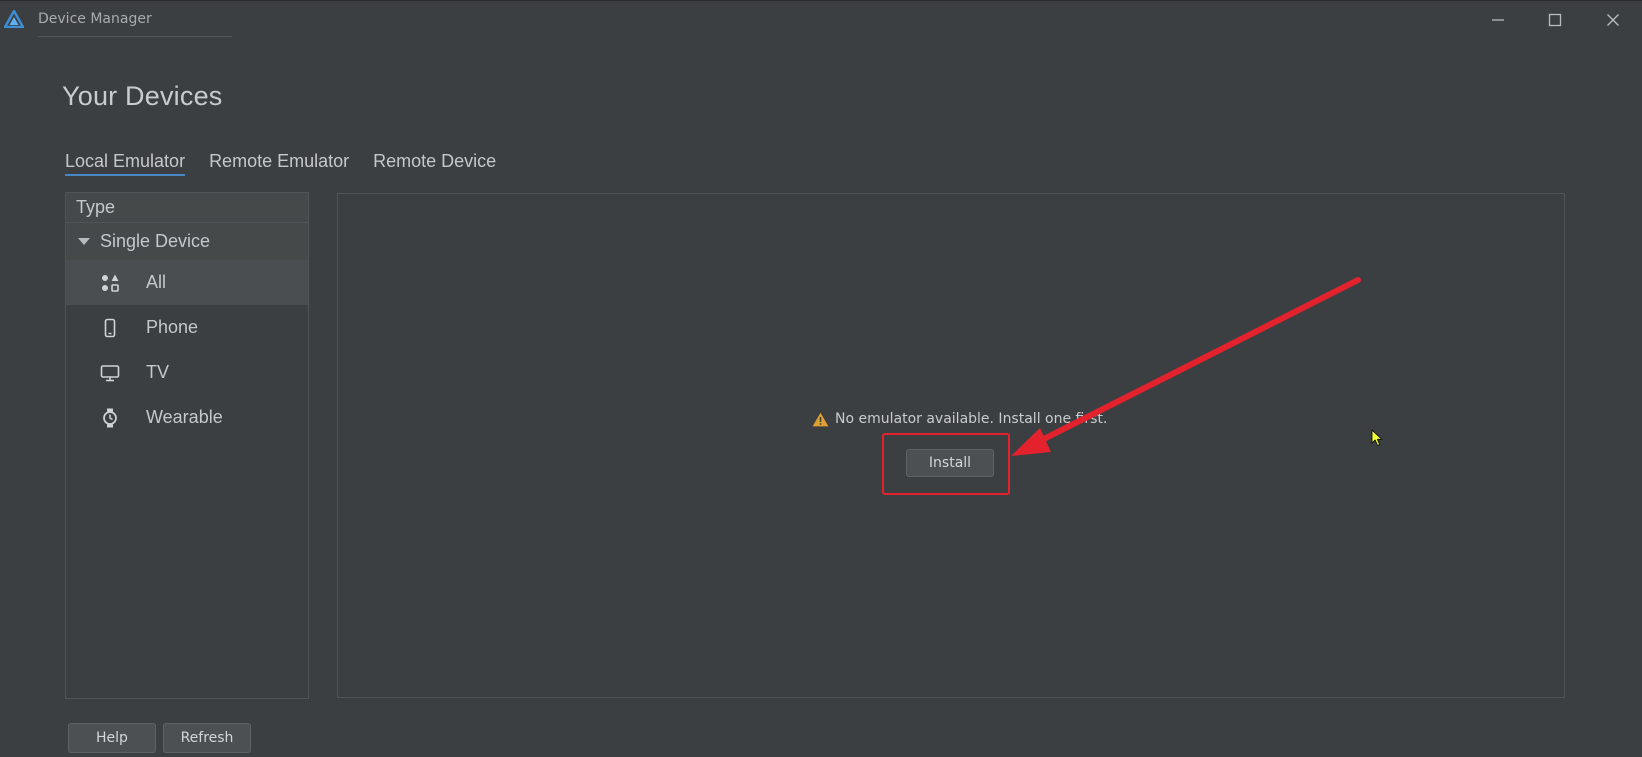 The width and height of the screenshot is (1642, 757). Describe the element at coordinates (112, 738) in the screenshot. I see `help-button: Help` at that location.